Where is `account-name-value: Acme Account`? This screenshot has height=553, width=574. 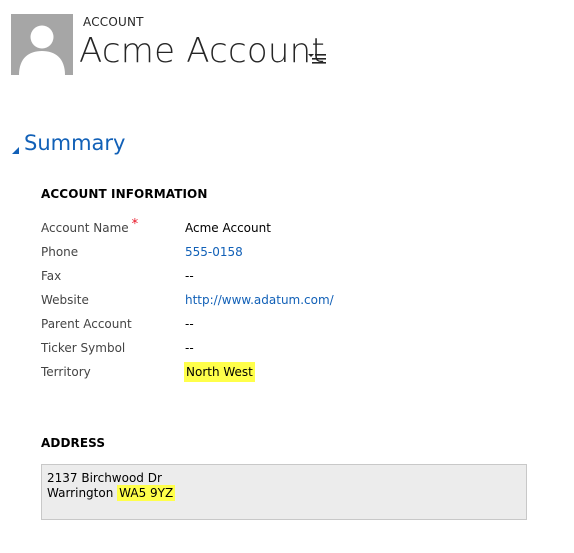
account-name-value: Acme Account is located at coordinates (228, 228).